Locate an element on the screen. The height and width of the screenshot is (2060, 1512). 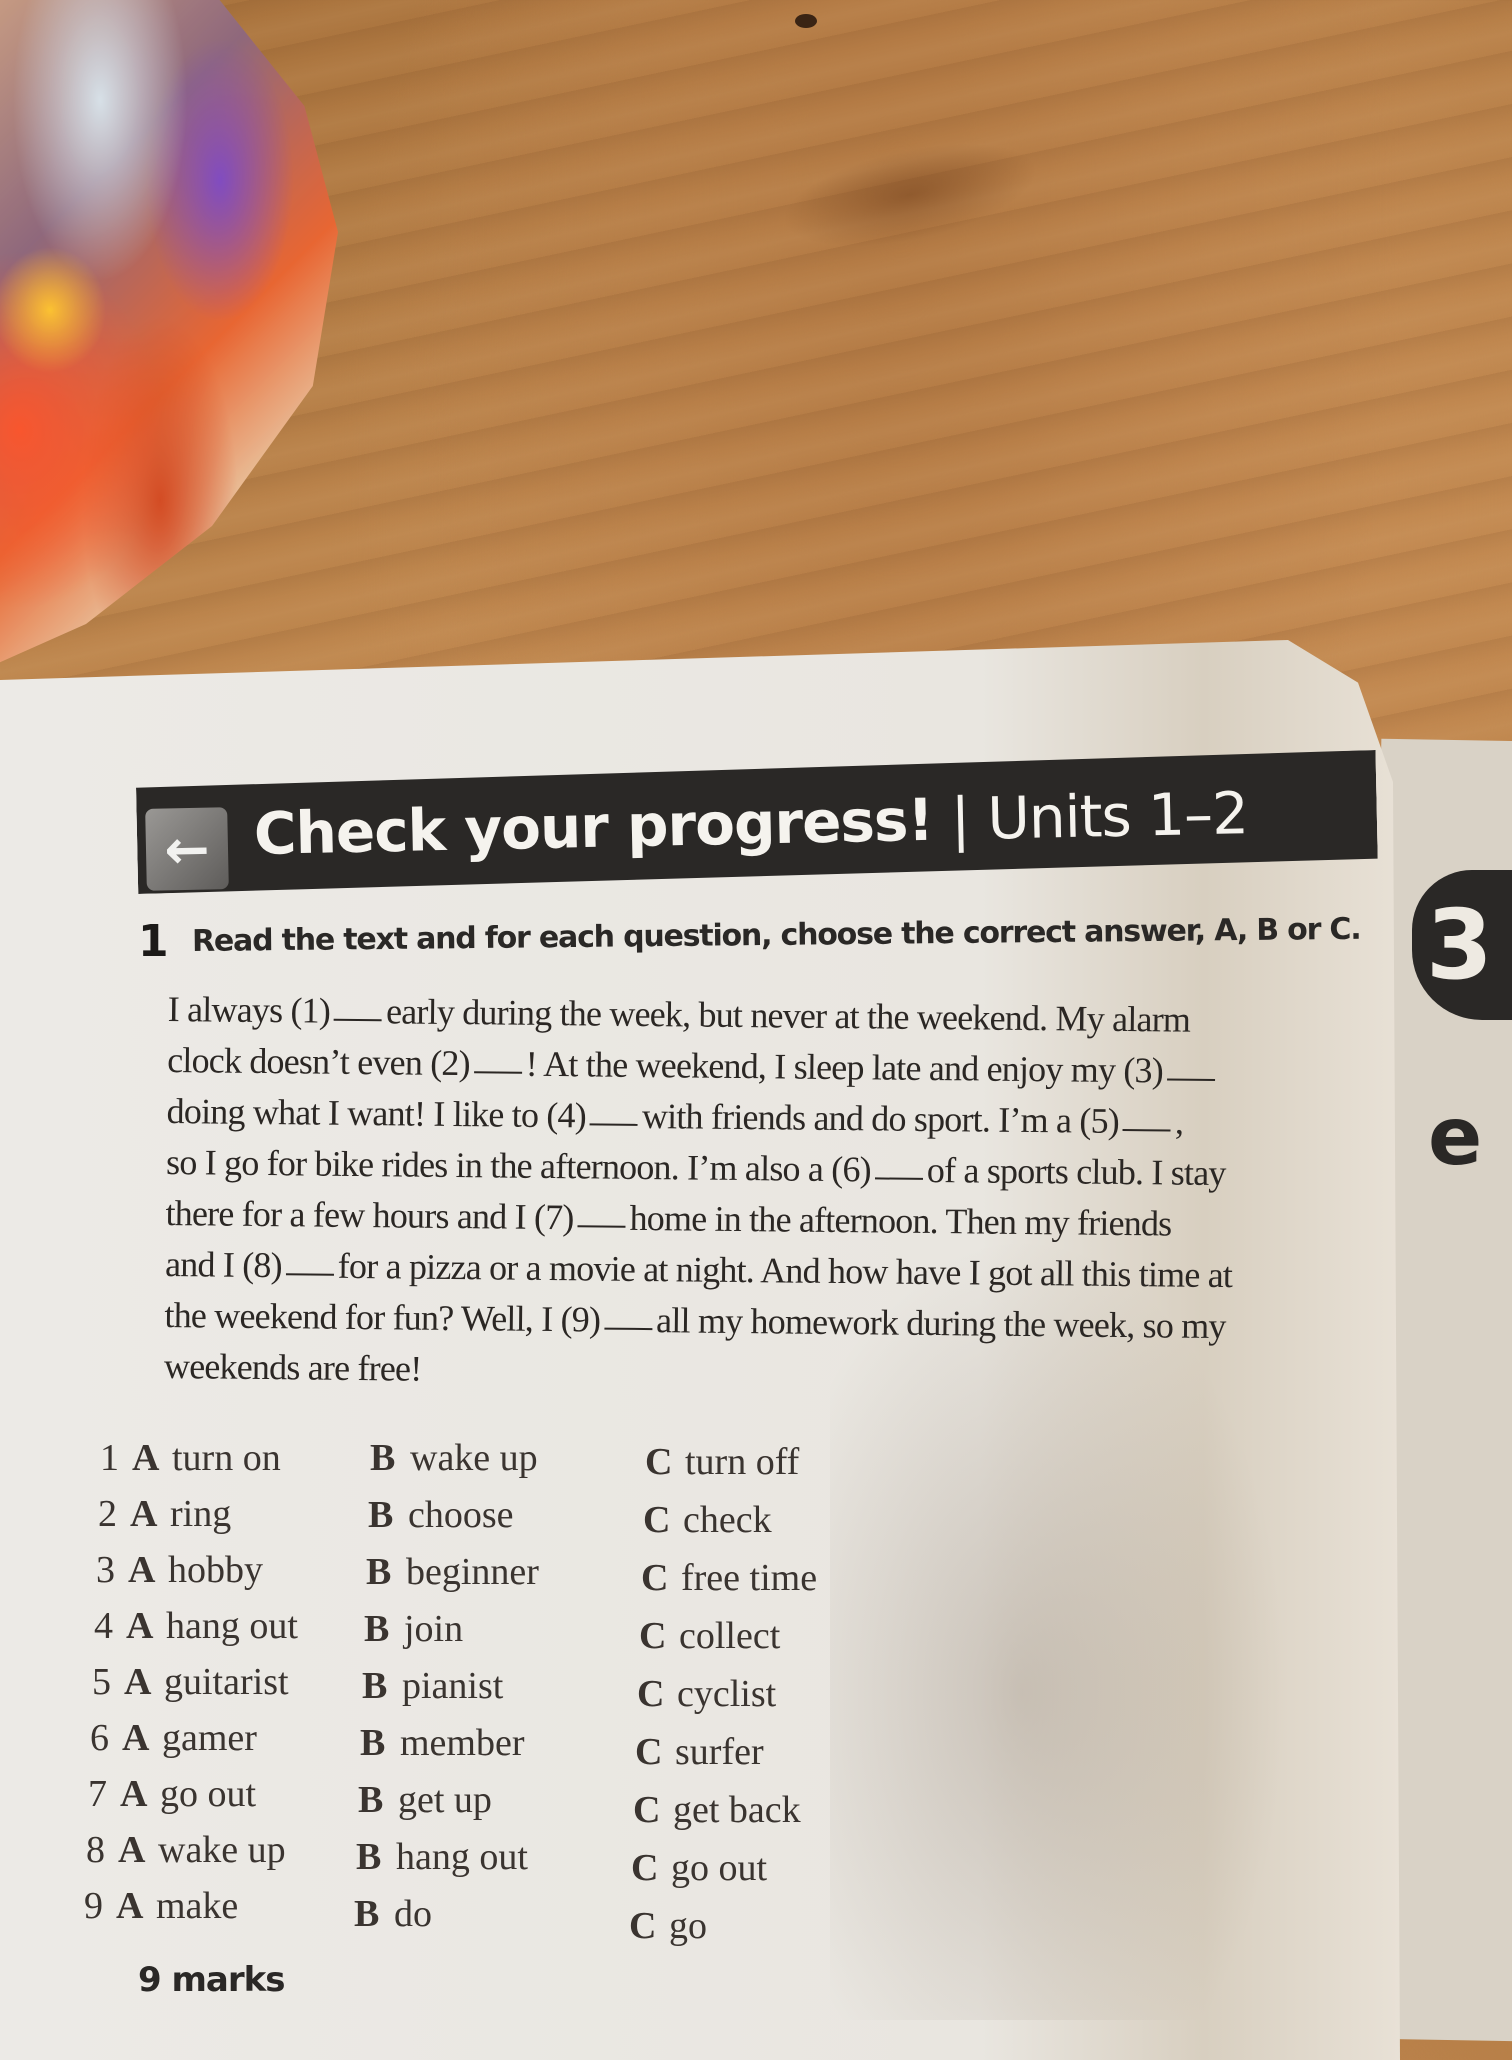
passage-text: the weekend for fun? Well, I (9) is located at coordinates (382, 1317).